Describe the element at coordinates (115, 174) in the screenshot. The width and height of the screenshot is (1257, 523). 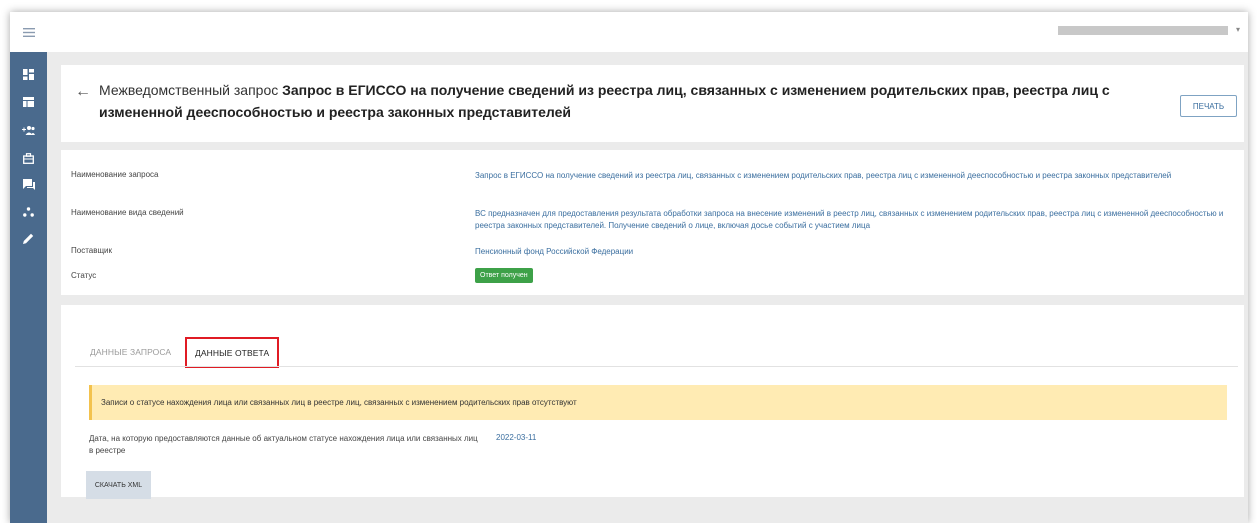
I see `request-name-label: Наименование запроса` at that location.